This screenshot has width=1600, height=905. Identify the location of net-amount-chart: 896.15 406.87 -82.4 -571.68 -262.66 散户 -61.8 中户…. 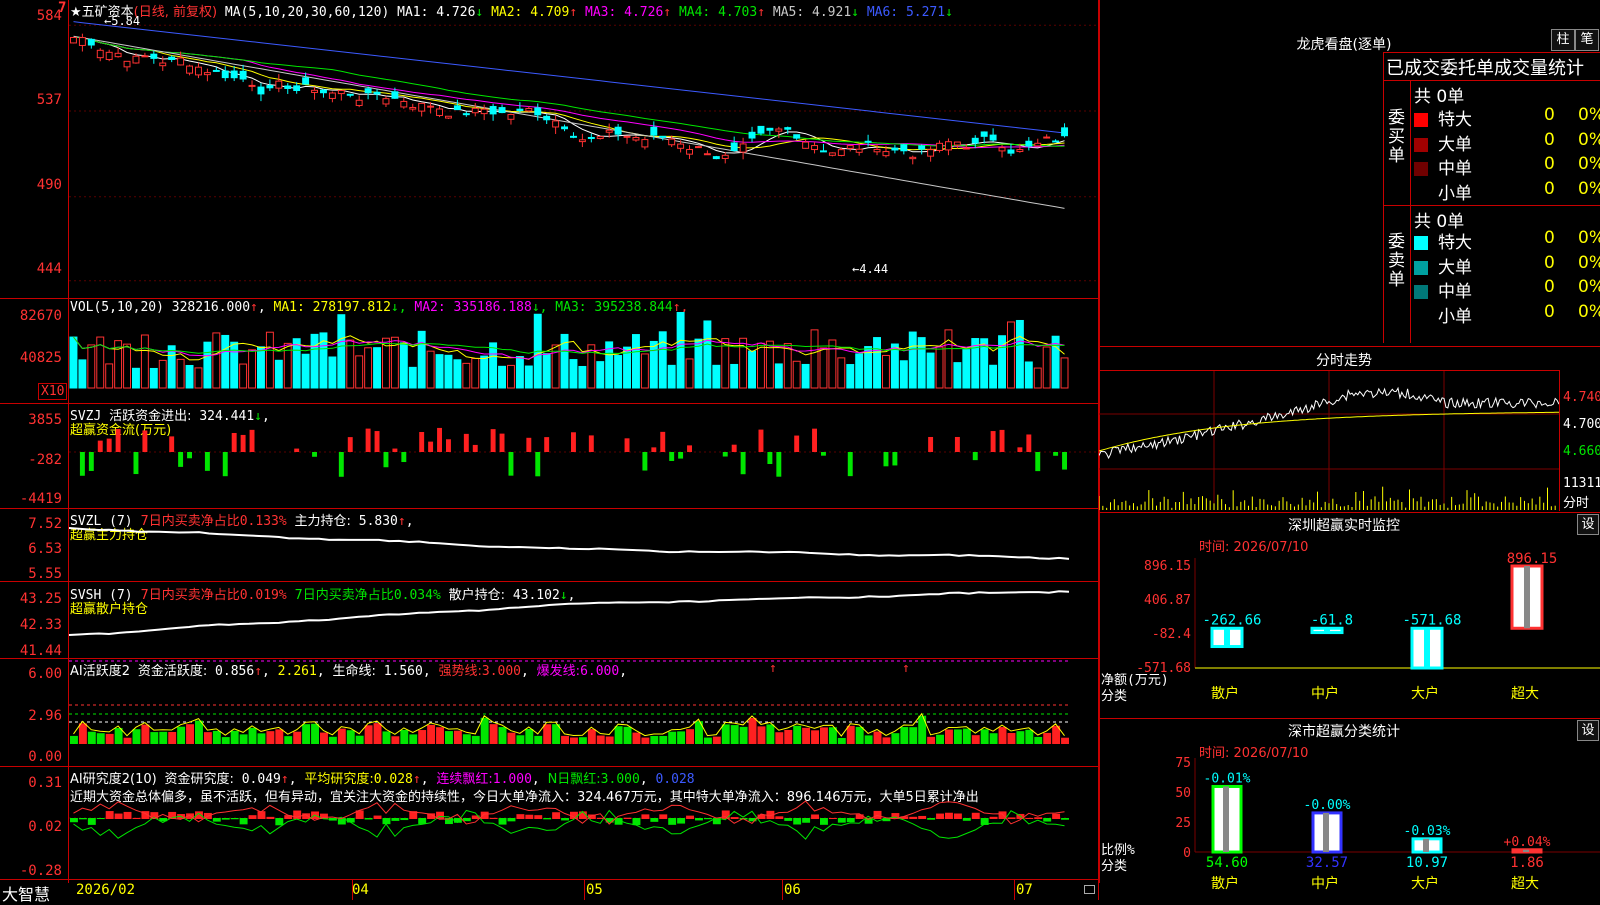
(1349, 634).